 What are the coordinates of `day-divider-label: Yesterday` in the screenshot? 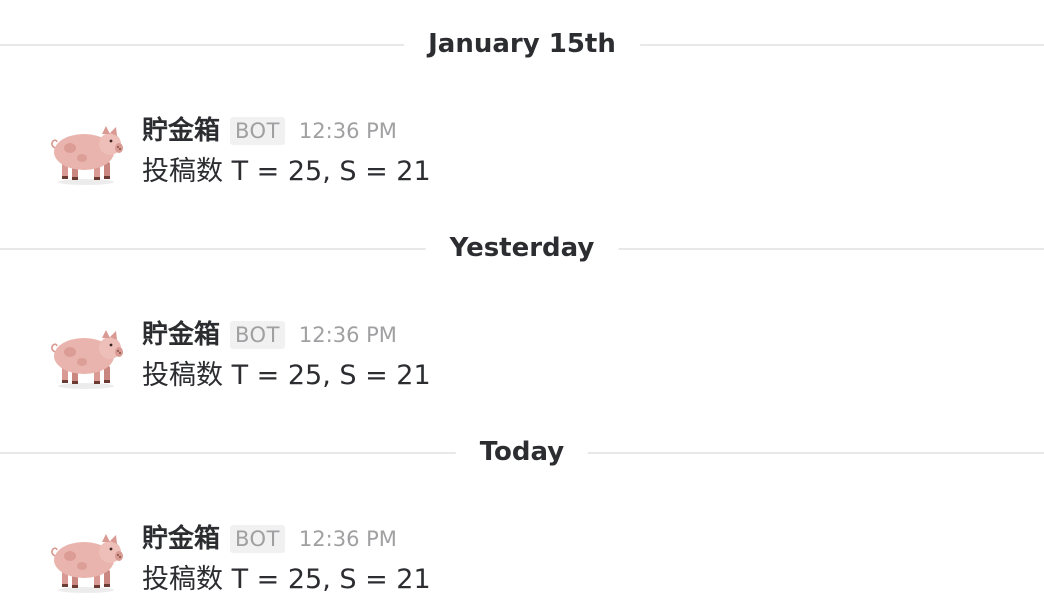 It's located at (522, 248).